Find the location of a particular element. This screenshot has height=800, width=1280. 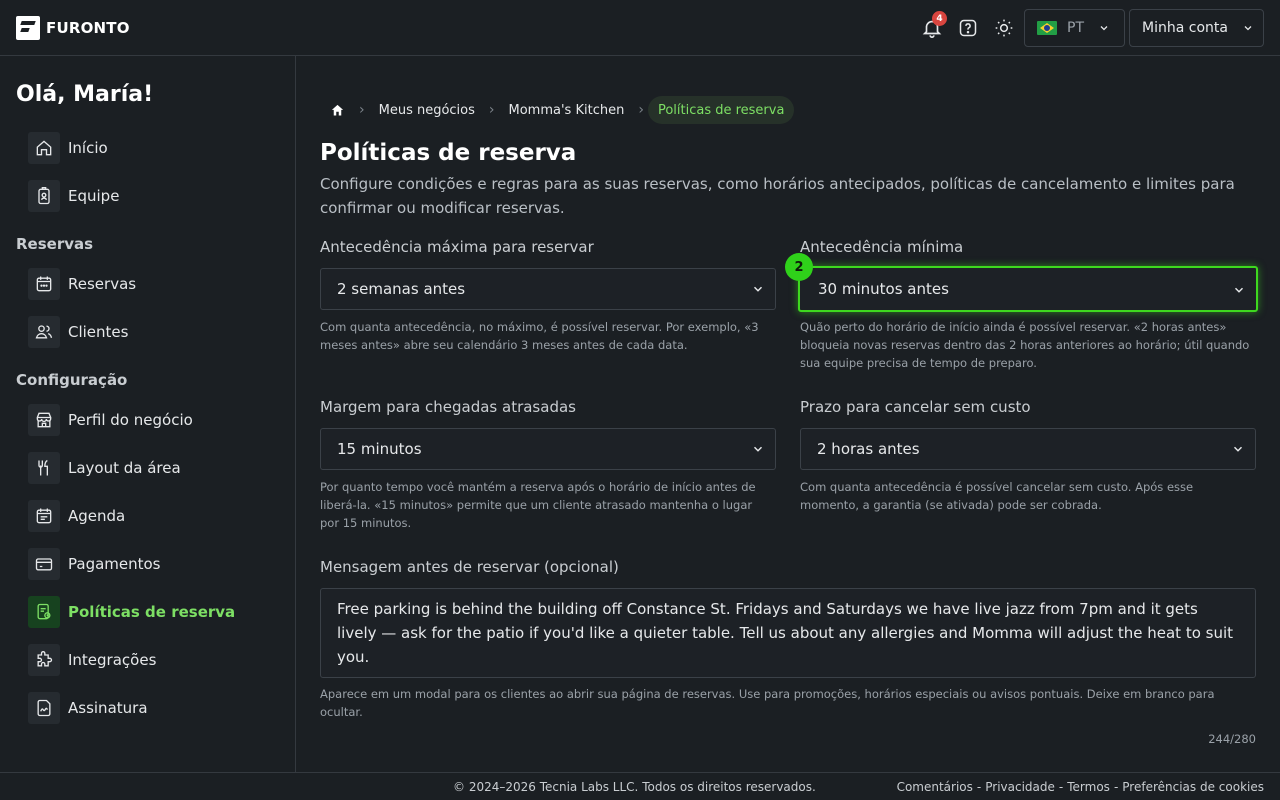

select-value: 2 semanas antes is located at coordinates (401, 289).